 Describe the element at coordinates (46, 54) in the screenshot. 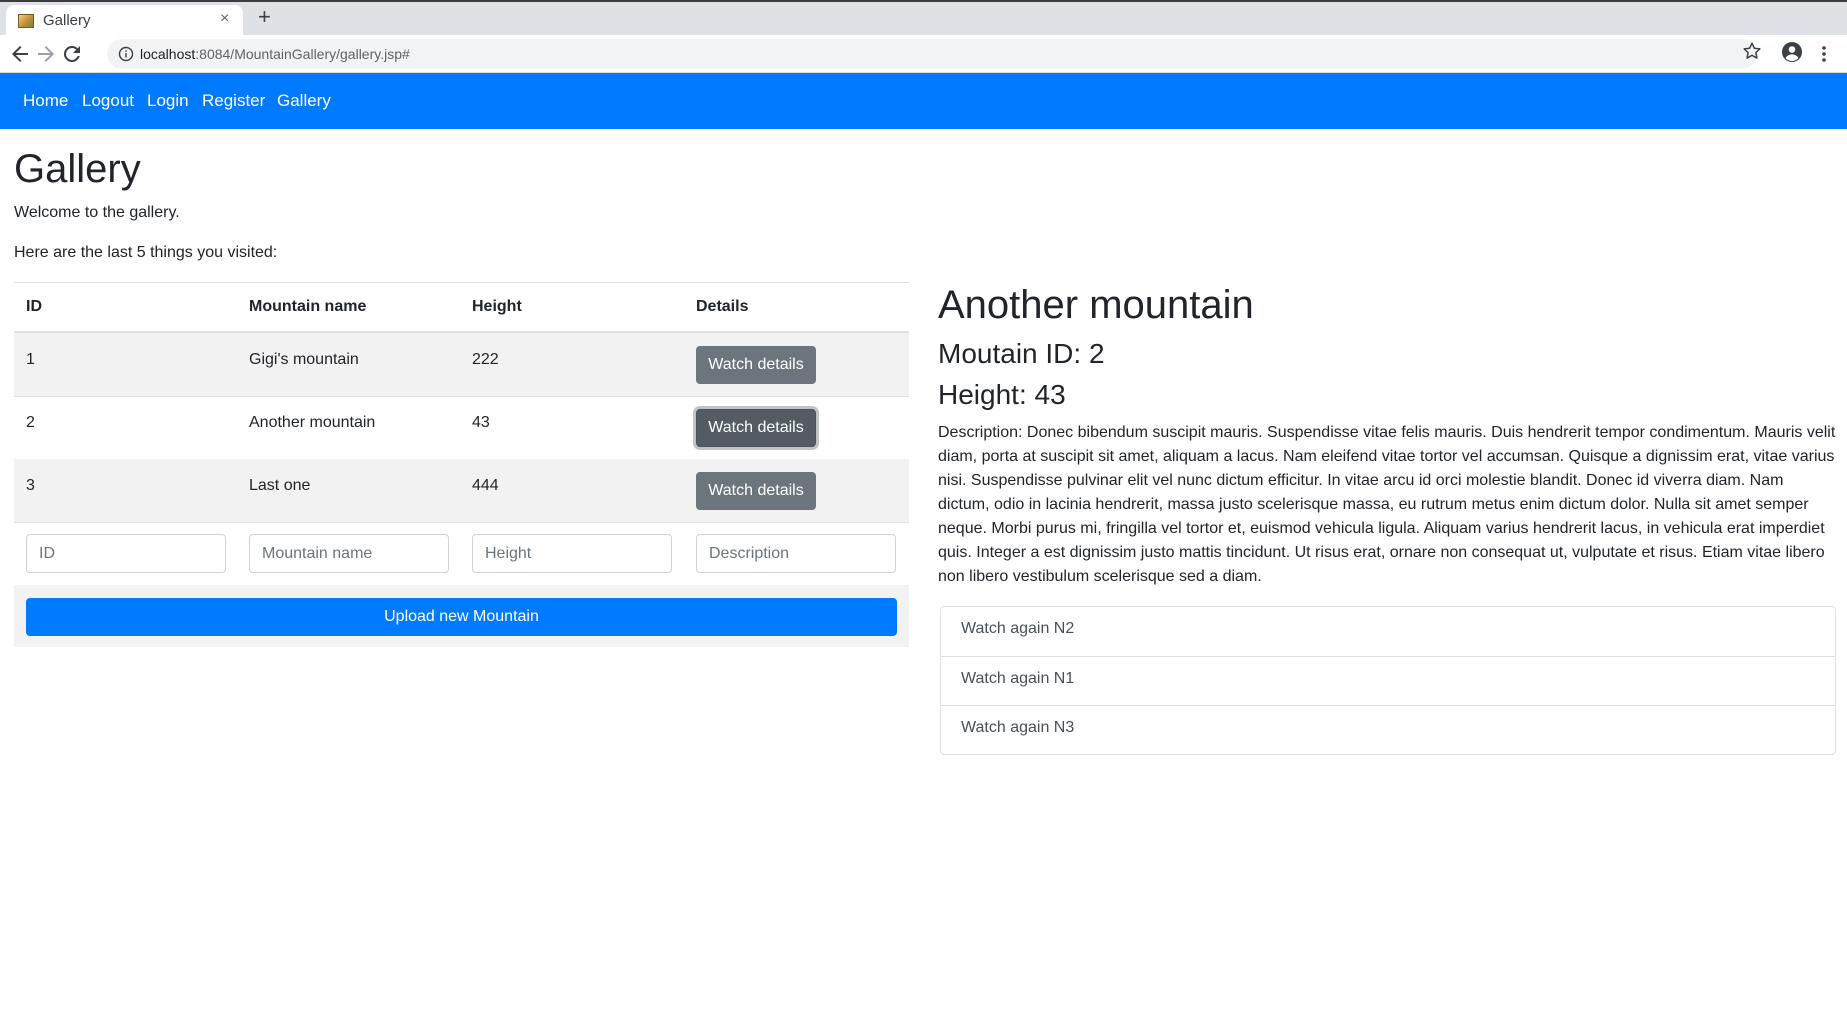

I see `forward-arrow-icon` at that location.